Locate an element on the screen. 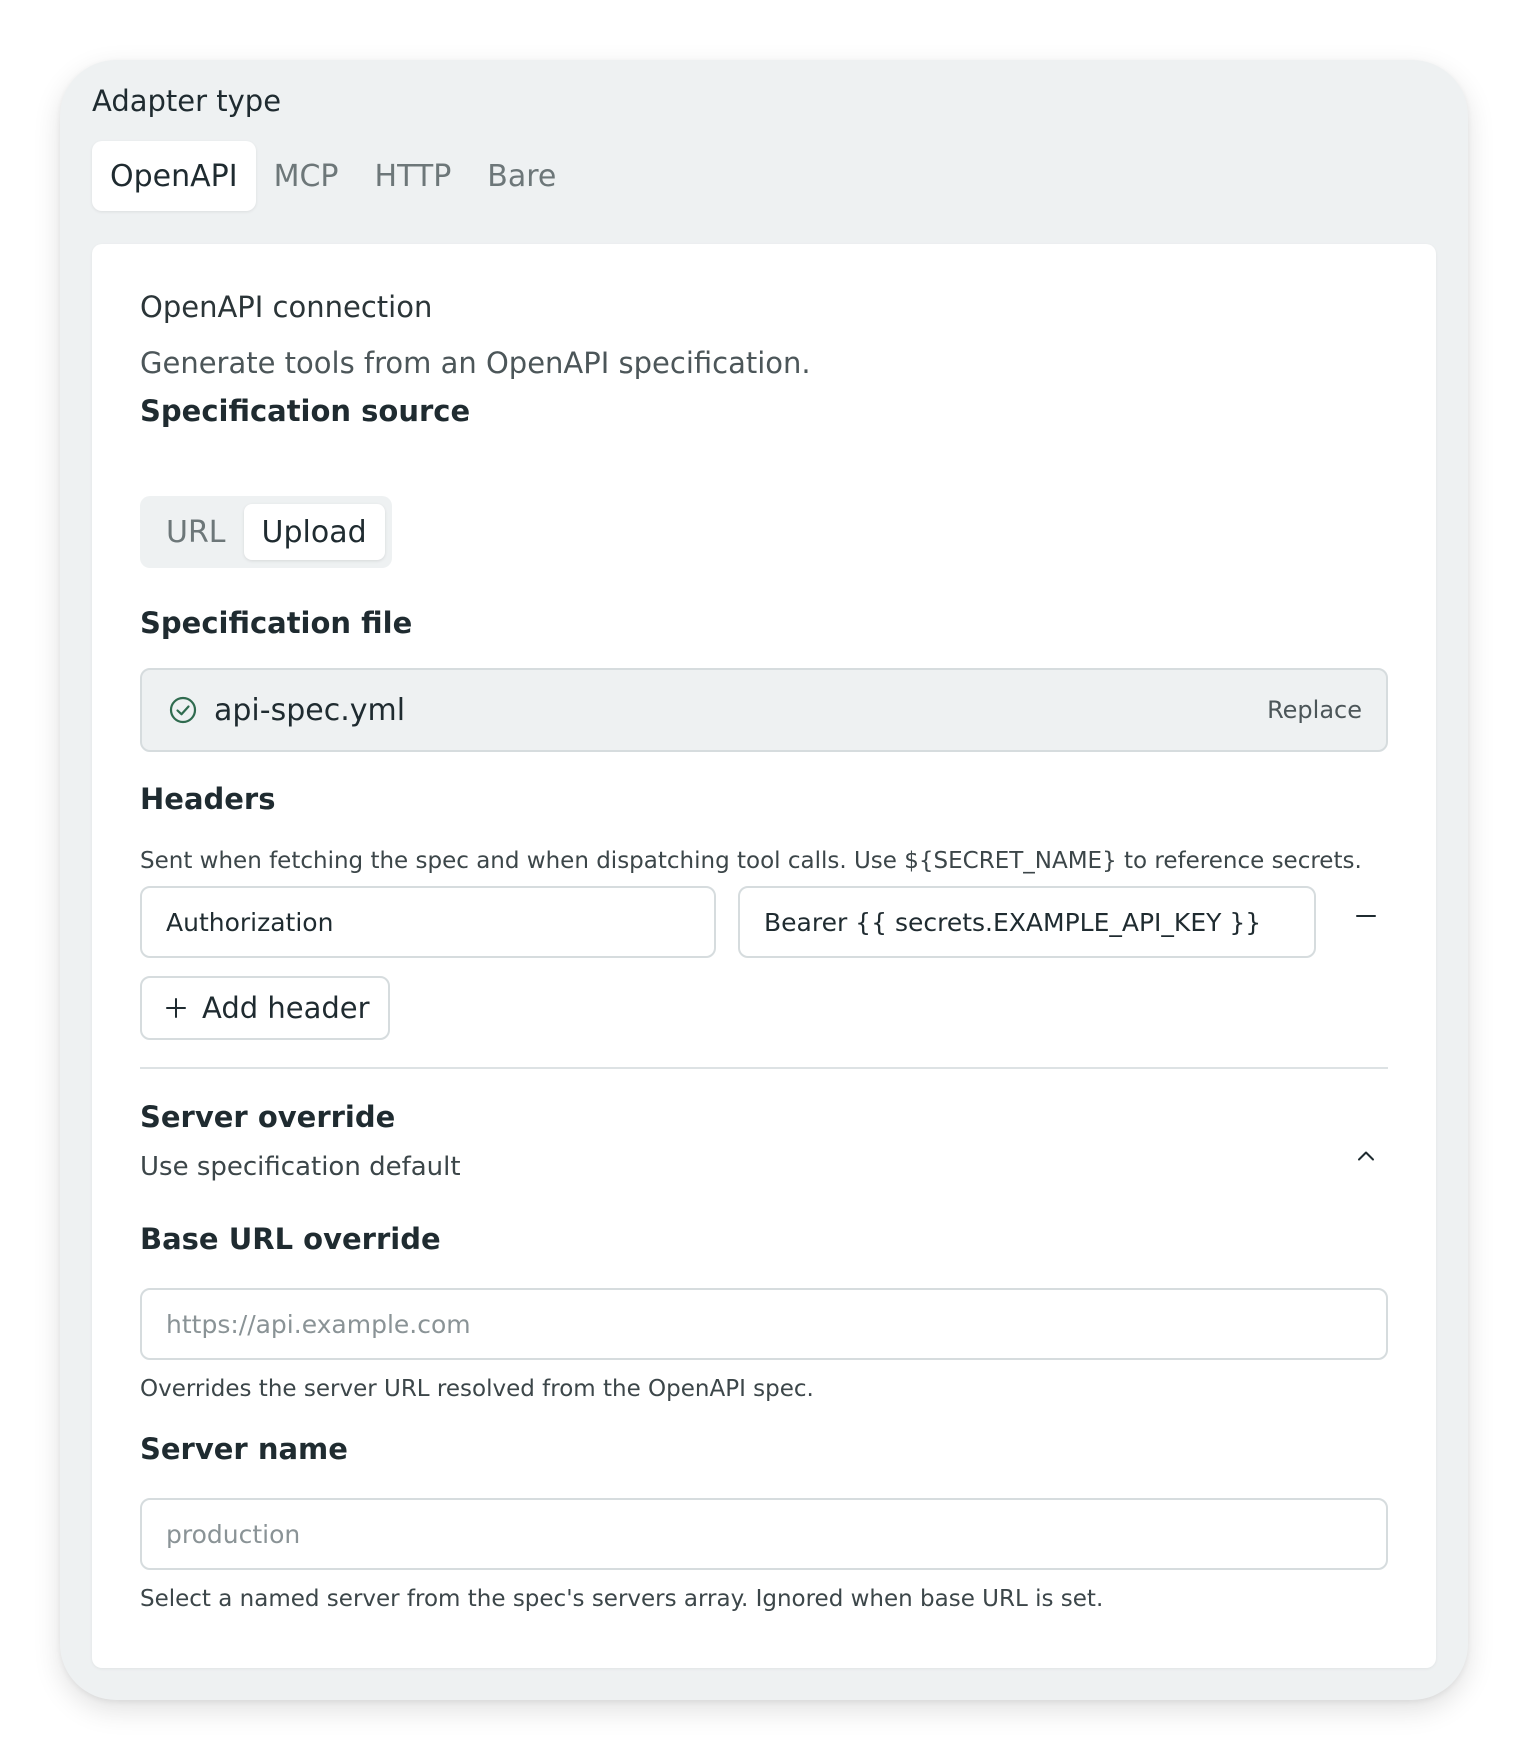  server-override-summary: Use specification default is located at coordinates (300, 1167).